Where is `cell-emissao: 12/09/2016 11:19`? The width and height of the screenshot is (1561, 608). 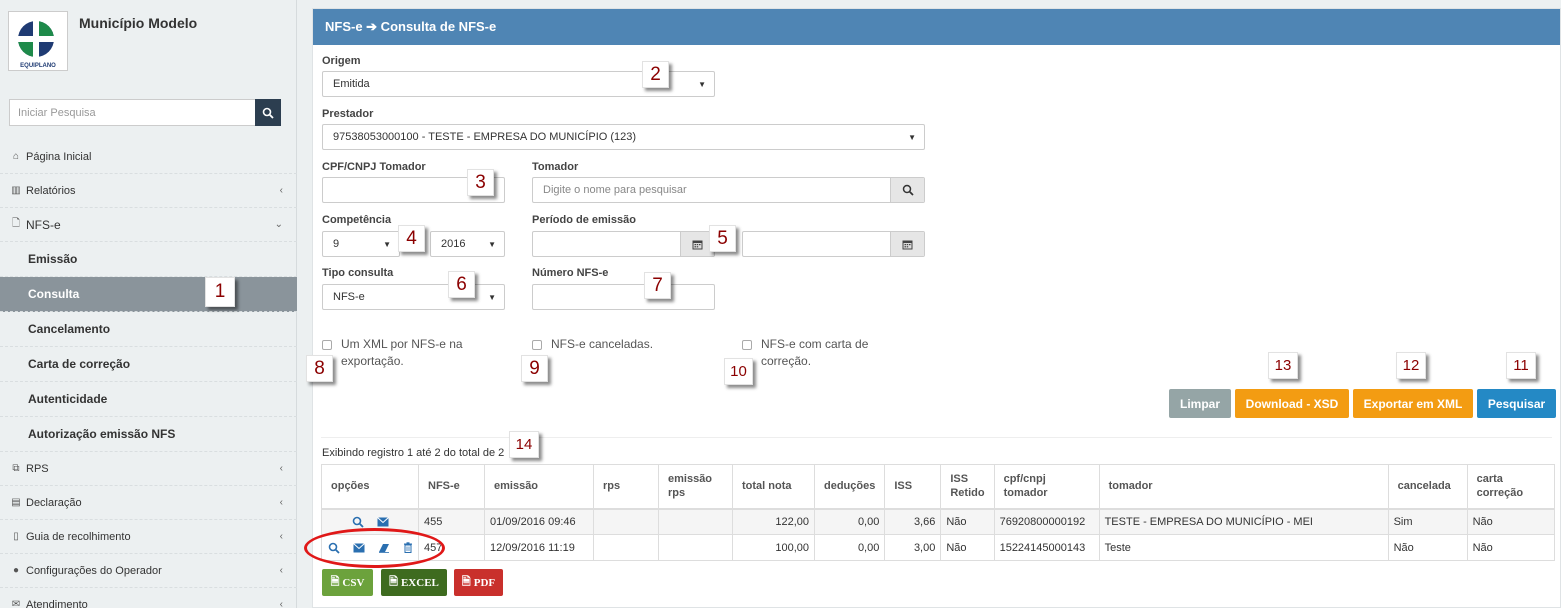 cell-emissao: 12/09/2016 11:19 is located at coordinates (539, 547).